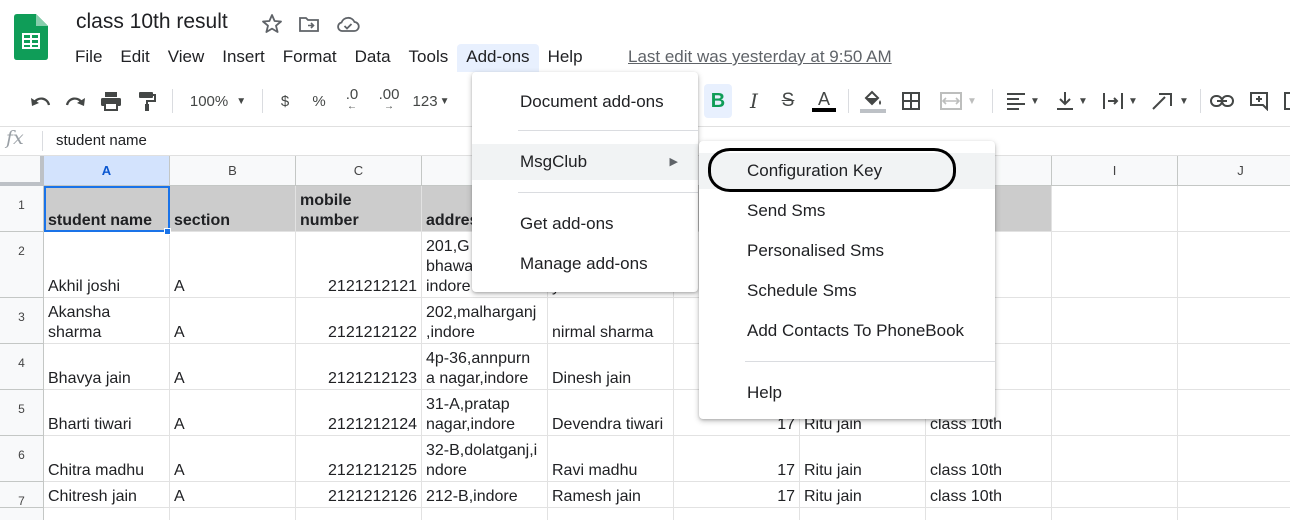  What do you see at coordinates (88, 58) in the screenshot?
I see `menu-file: File` at bounding box center [88, 58].